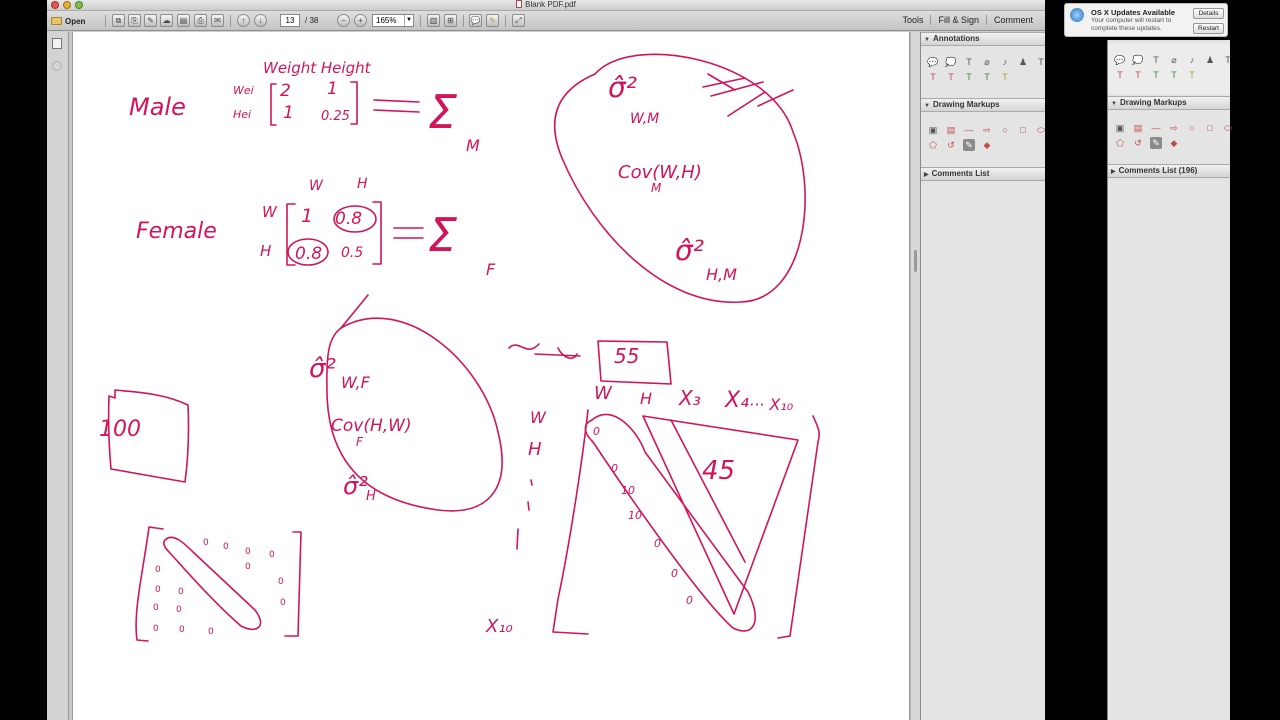 This screenshot has width=1280, height=720. I want to click on fit-width-icon: ⊞, so click(450, 20).